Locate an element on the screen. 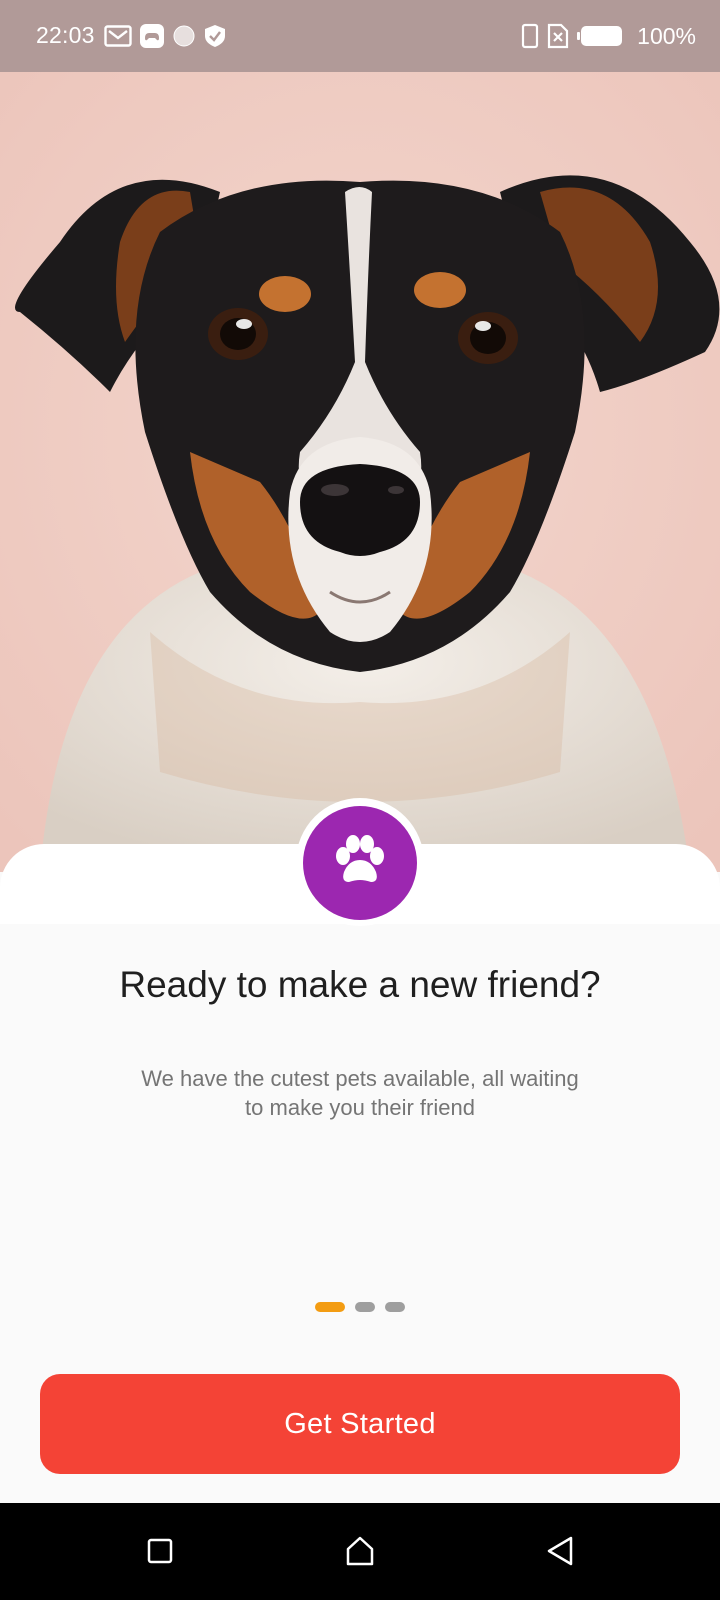 The image size is (720, 1600). home-button is located at coordinates (360, 1553).